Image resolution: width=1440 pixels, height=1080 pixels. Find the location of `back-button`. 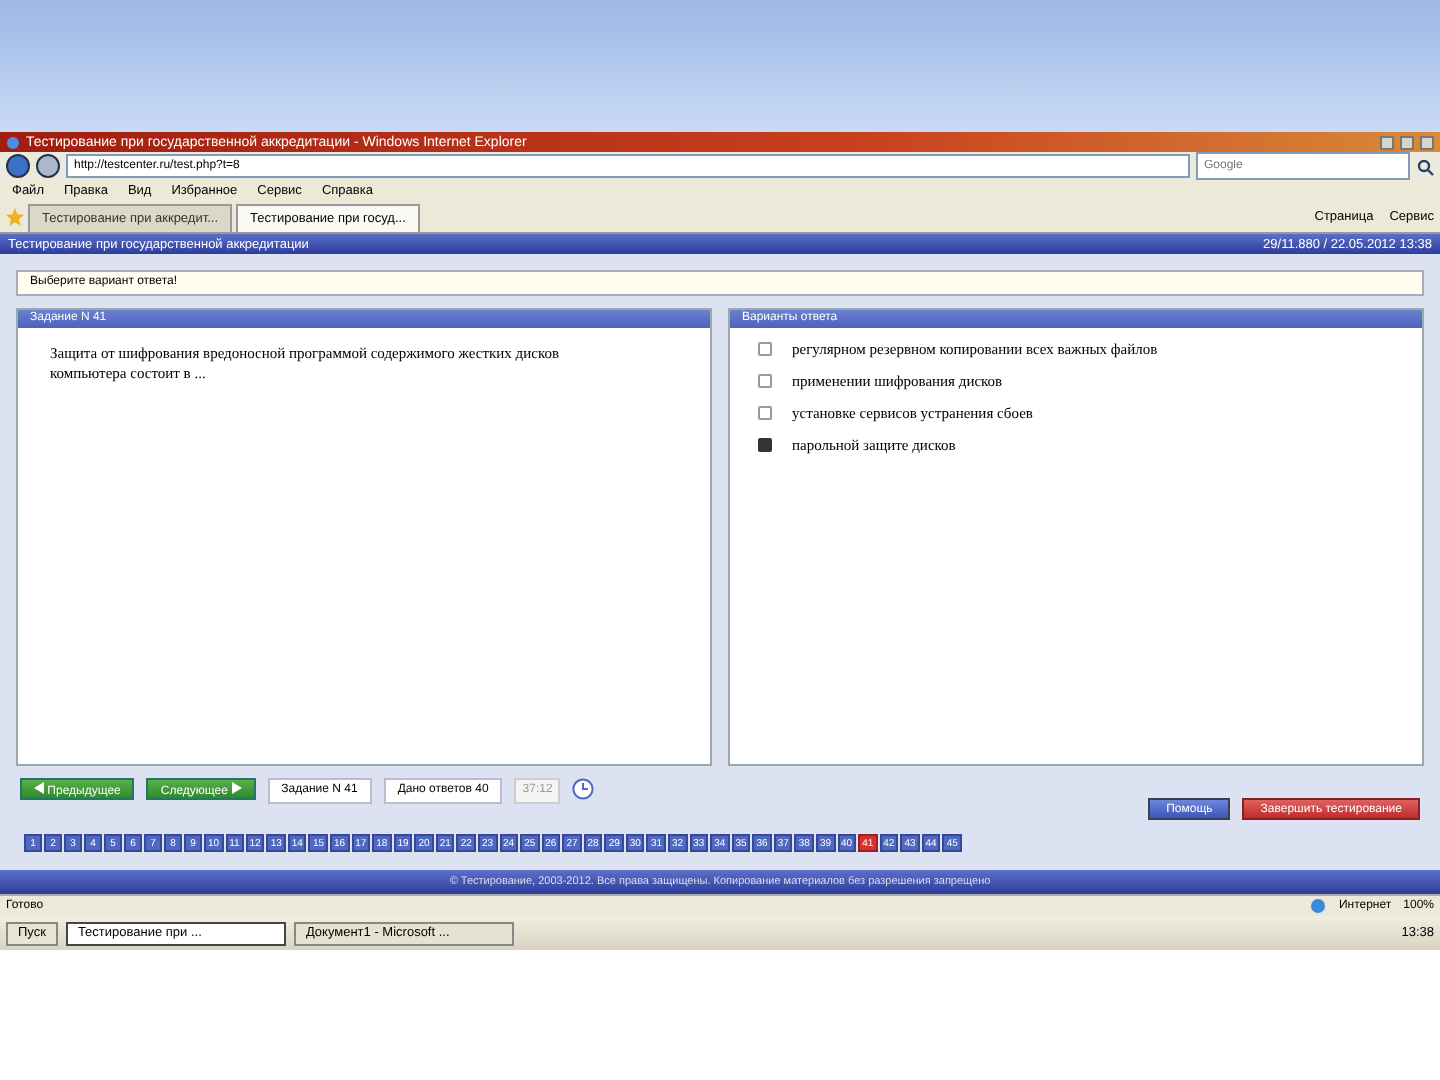

back-button is located at coordinates (18, 166).